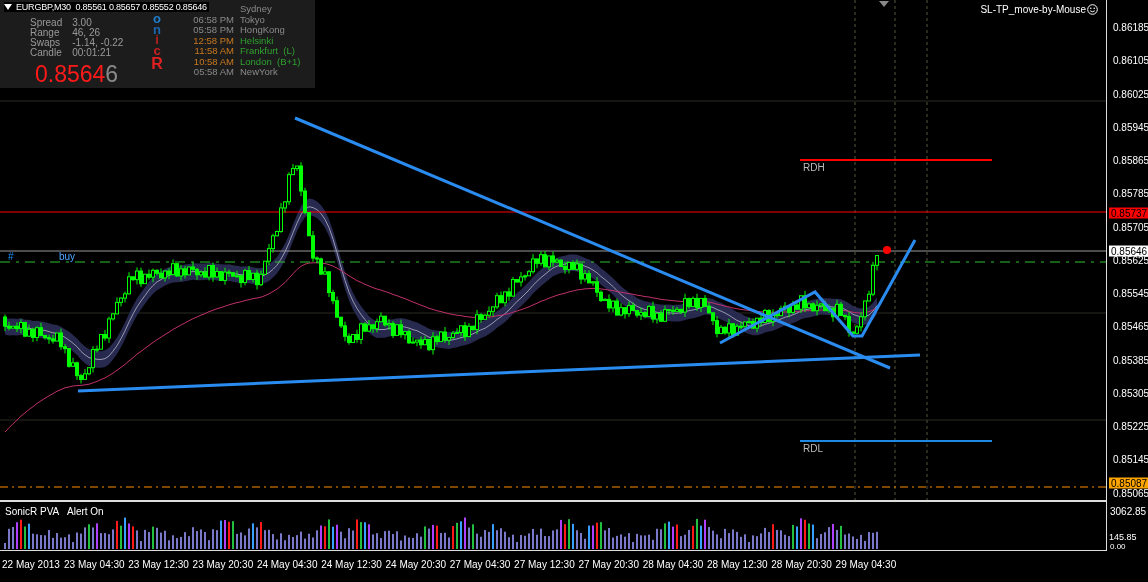 The width and height of the screenshot is (1148, 582). What do you see at coordinates (213, 30) in the screenshot?
I see `session-time: 05:58 PM` at bounding box center [213, 30].